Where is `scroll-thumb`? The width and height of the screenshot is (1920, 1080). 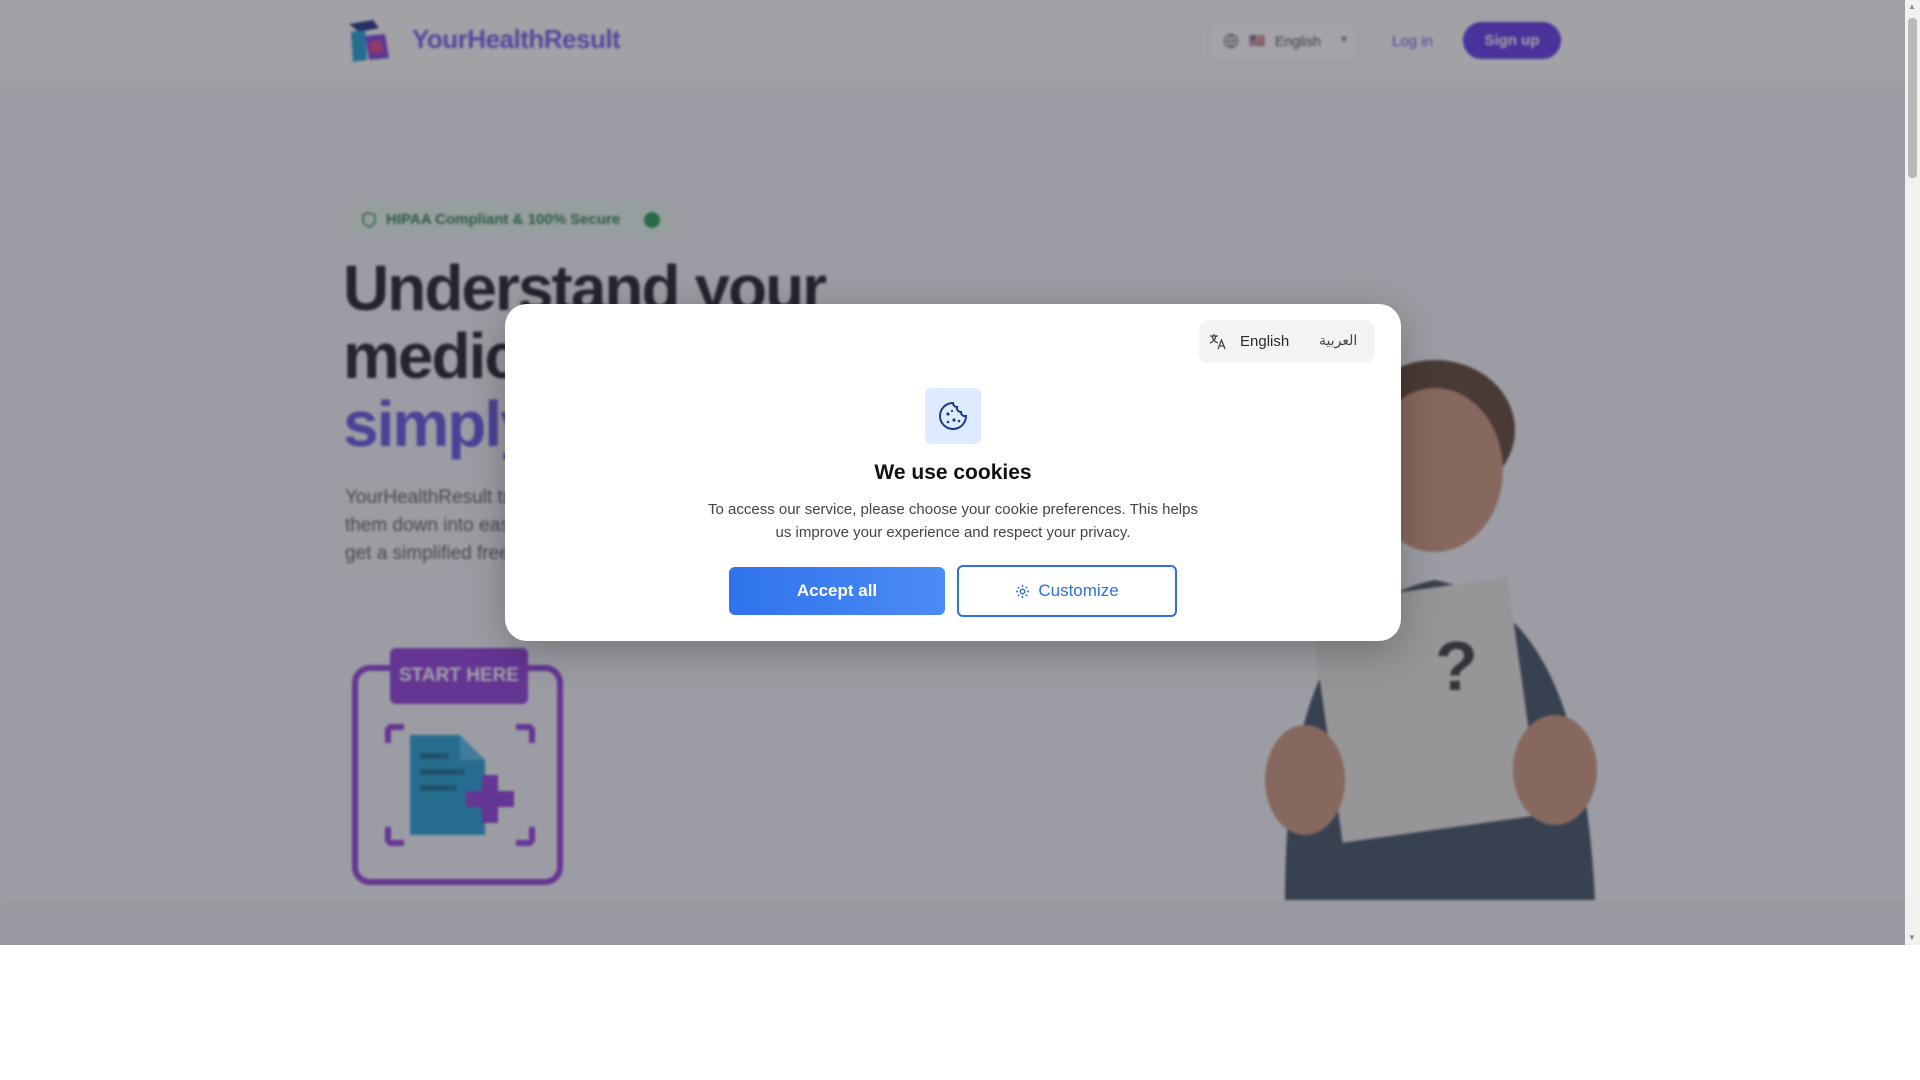 scroll-thumb is located at coordinates (1912, 98).